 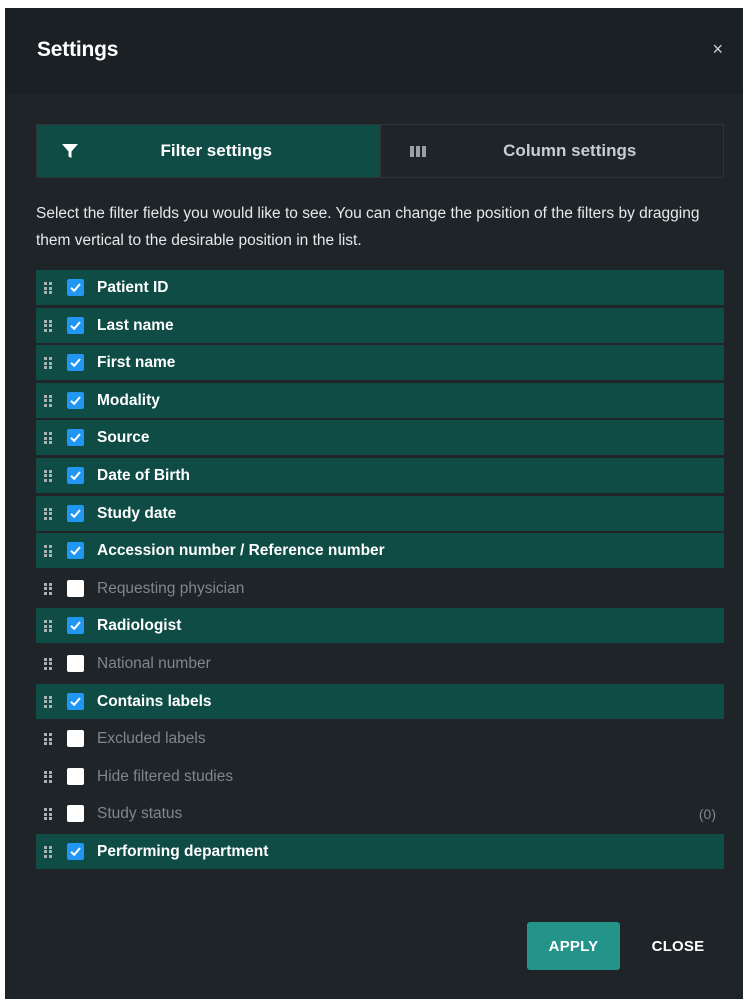 I want to click on tab-label: Filter settings, so click(x=216, y=150).